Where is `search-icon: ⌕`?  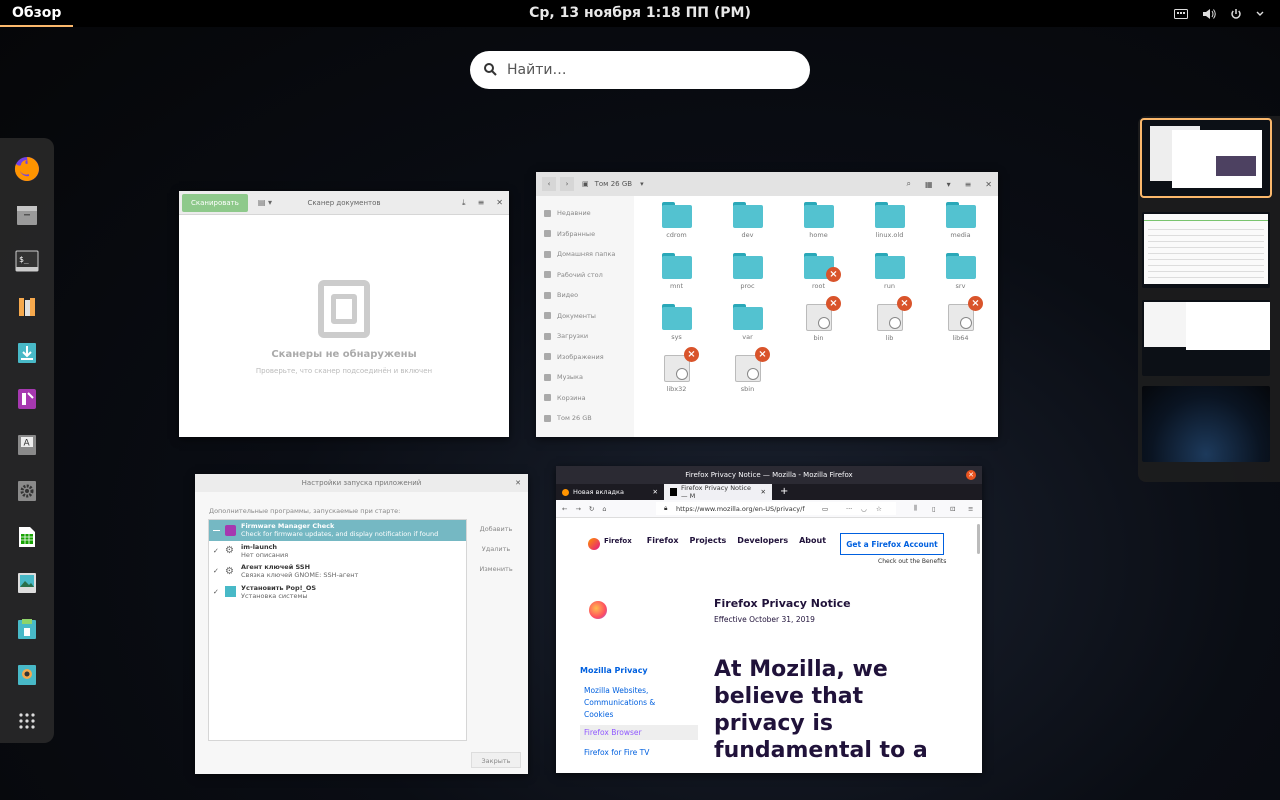 search-icon: ⌕ is located at coordinates (909, 184).